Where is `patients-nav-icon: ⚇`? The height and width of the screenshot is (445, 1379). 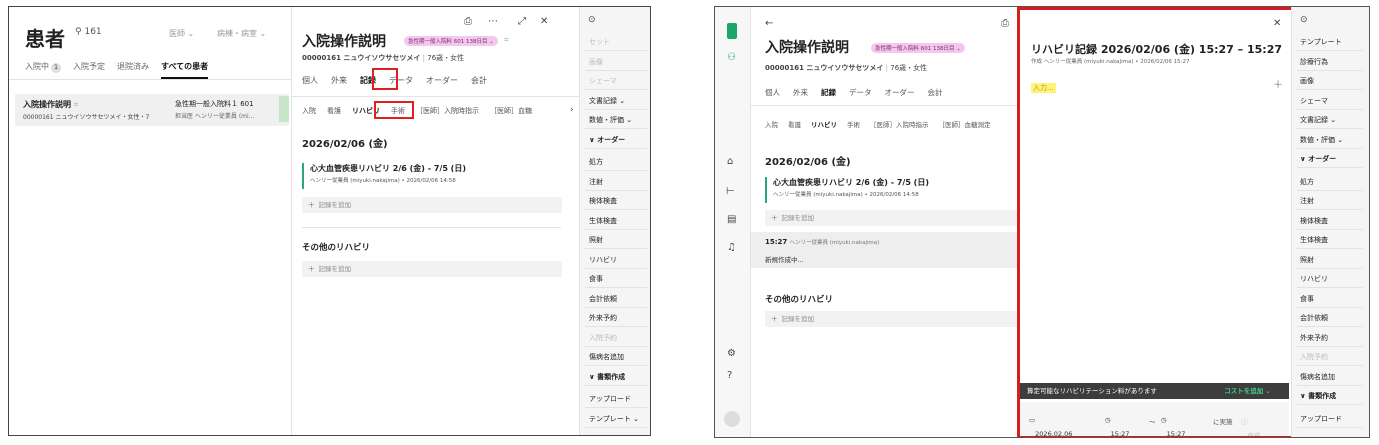
patients-nav-icon: ⚇ is located at coordinates (731, 58).